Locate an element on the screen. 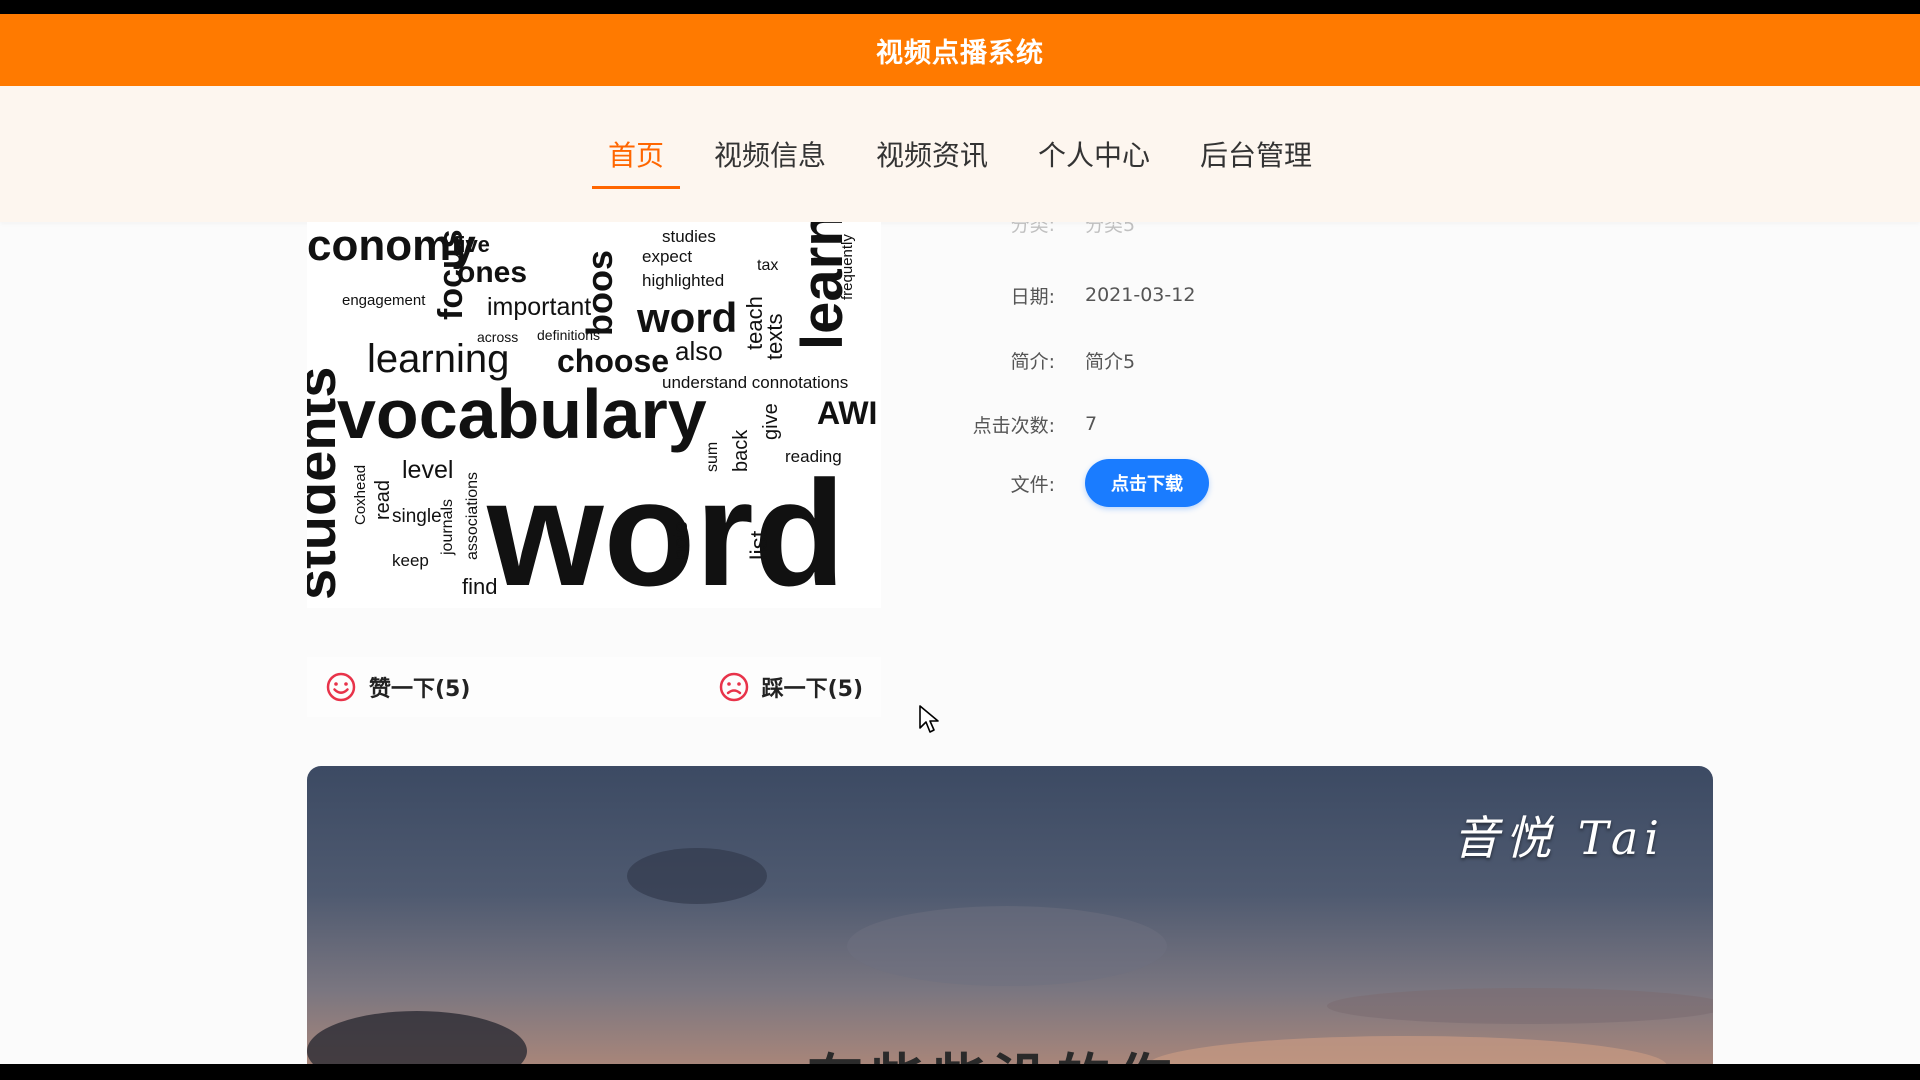 Image resolution: width=1920 pixels, height=1080 pixels. svg-text: single is located at coordinates (417, 516).